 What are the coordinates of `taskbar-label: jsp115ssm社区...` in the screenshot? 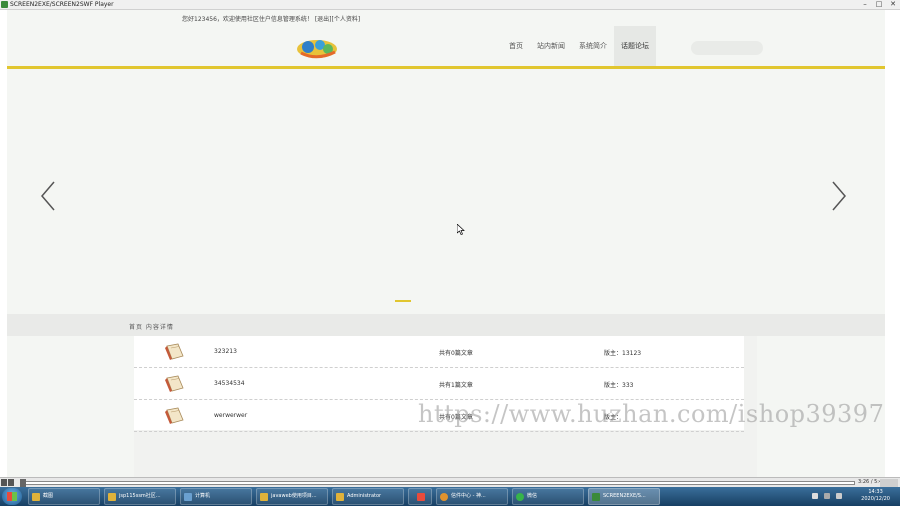 It's located at (140, 496).